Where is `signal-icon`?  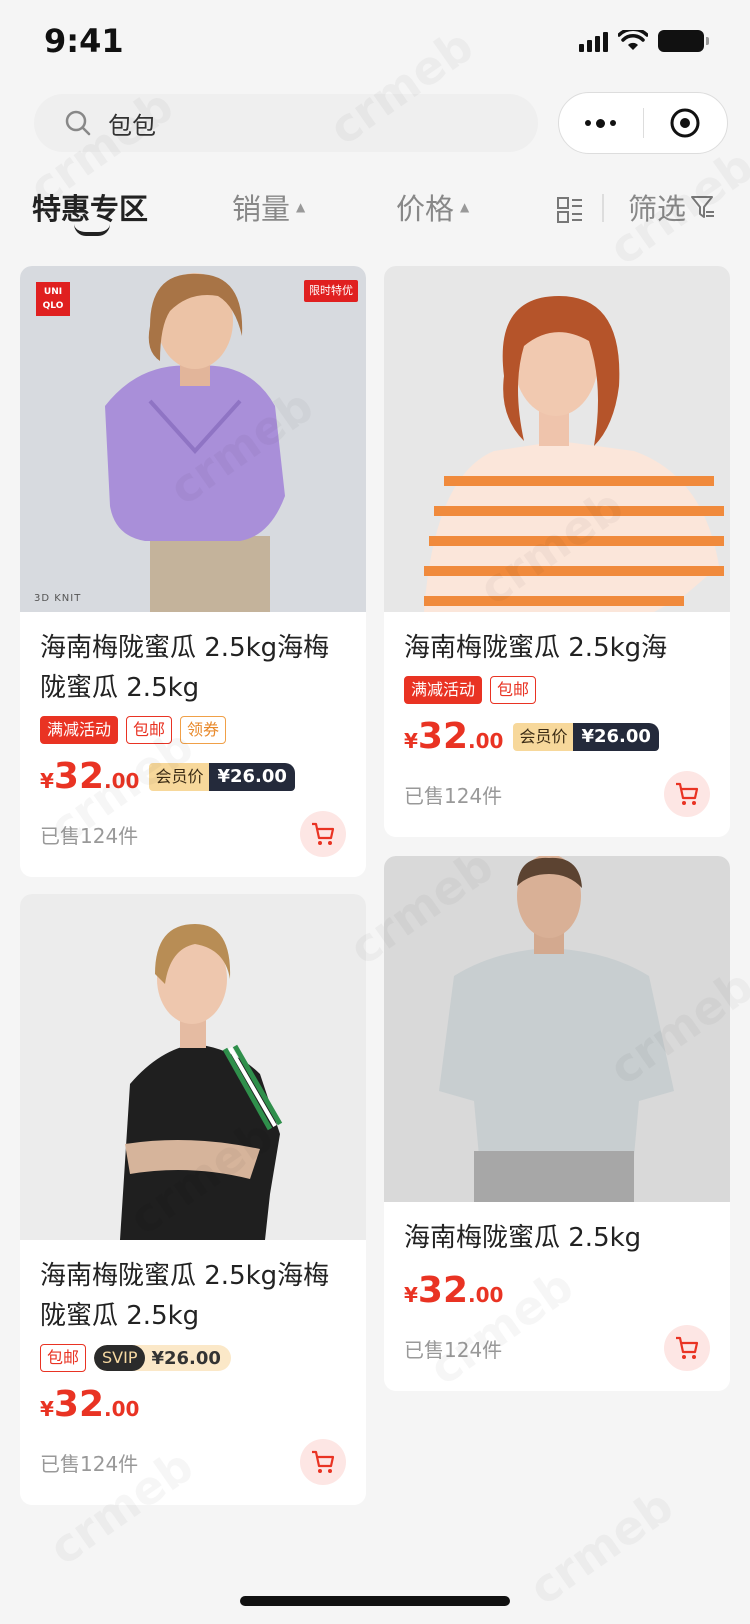
signal-icon is located at coordinates (593, 41).